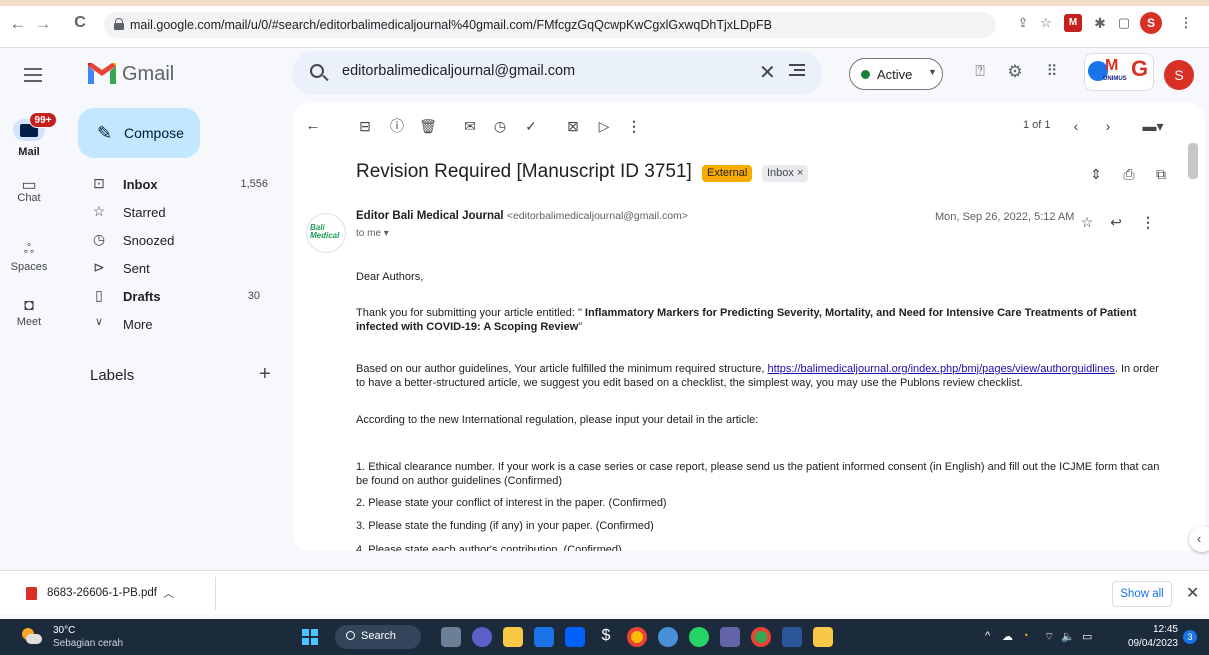  I want to click on nav-item-inbox: ⊡ Inbox 1,556, so click(180, 185).